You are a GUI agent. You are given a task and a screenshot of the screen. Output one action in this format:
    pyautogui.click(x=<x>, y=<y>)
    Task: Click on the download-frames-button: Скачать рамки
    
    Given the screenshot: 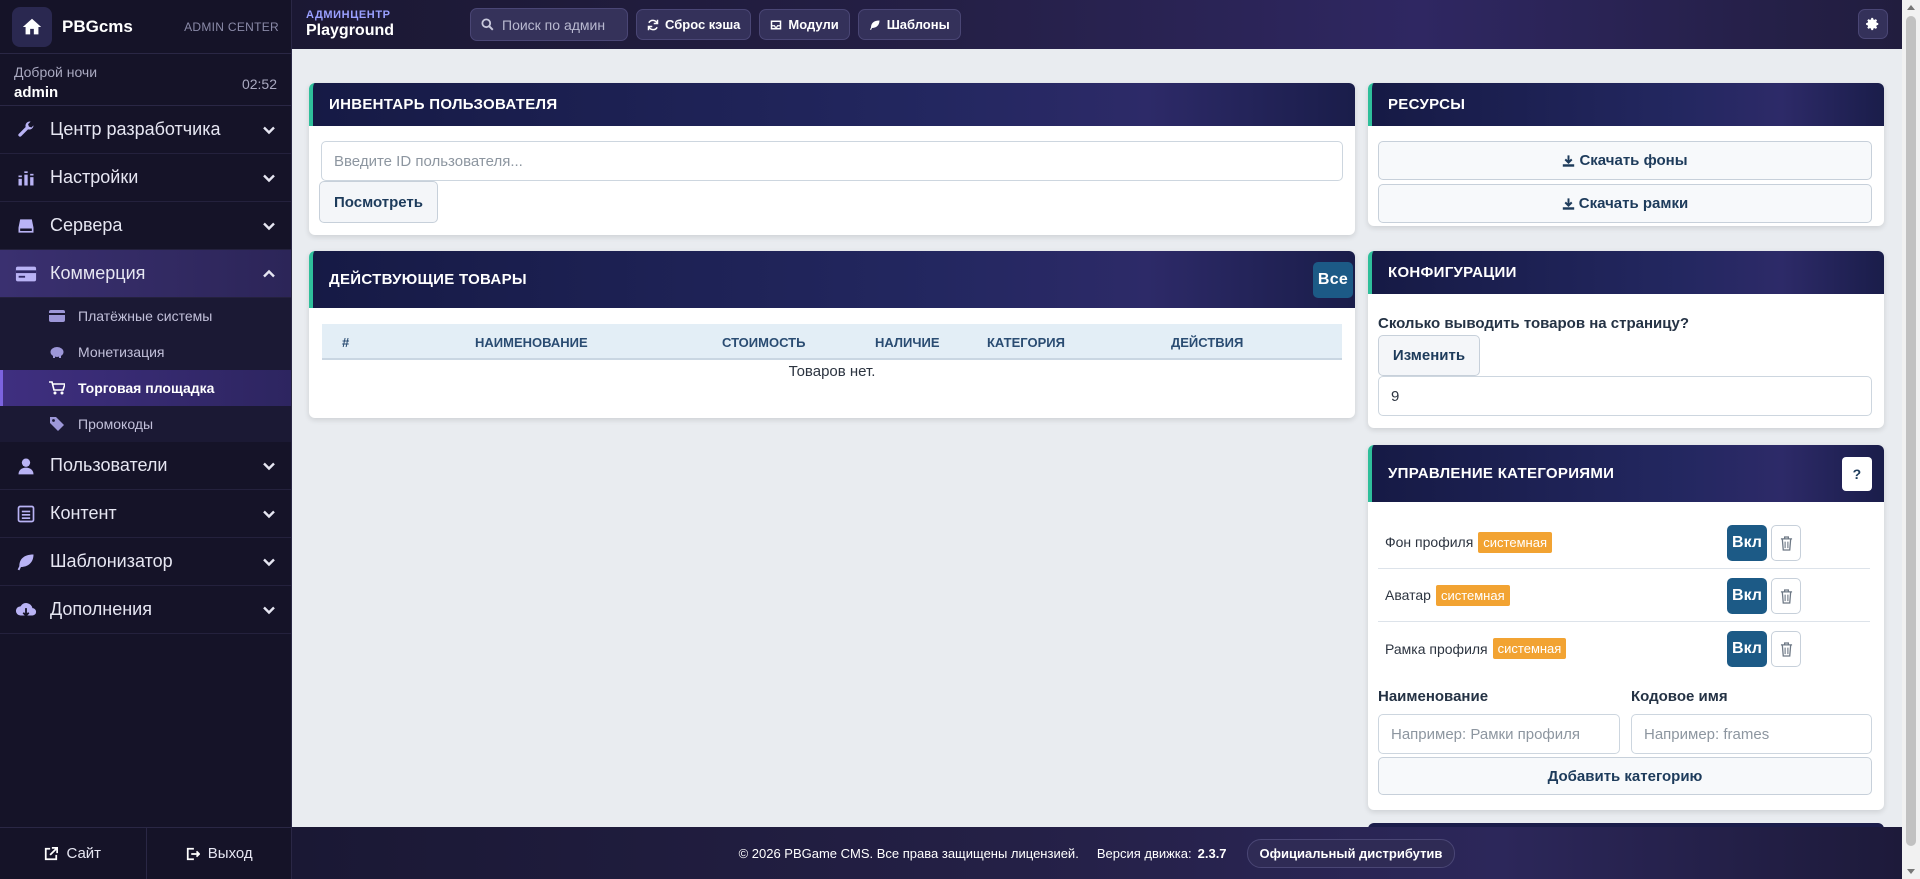 What is the action you would take?
    pyautogui.click(x=1625, y=203)
    